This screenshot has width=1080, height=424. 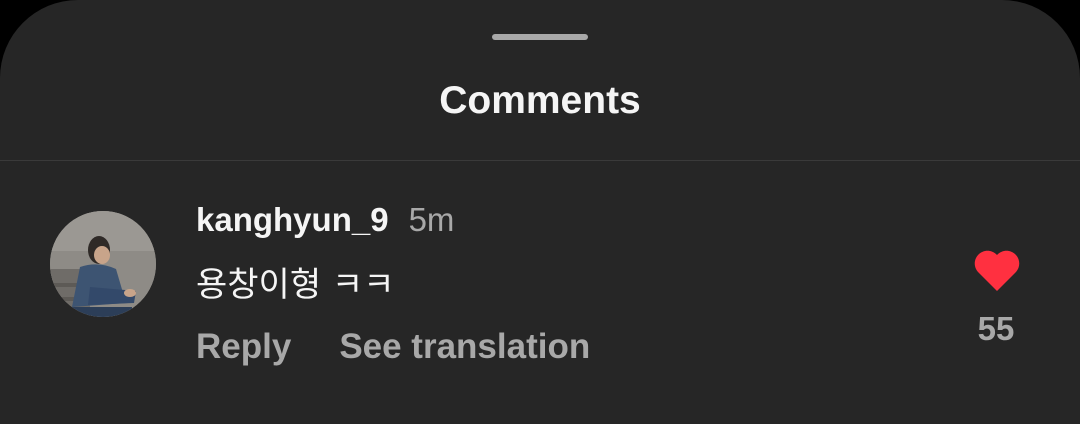 What do you see at coordinates (540, 160) in the screenshot?
I see `header-divider` at bounding box center [540, 160].